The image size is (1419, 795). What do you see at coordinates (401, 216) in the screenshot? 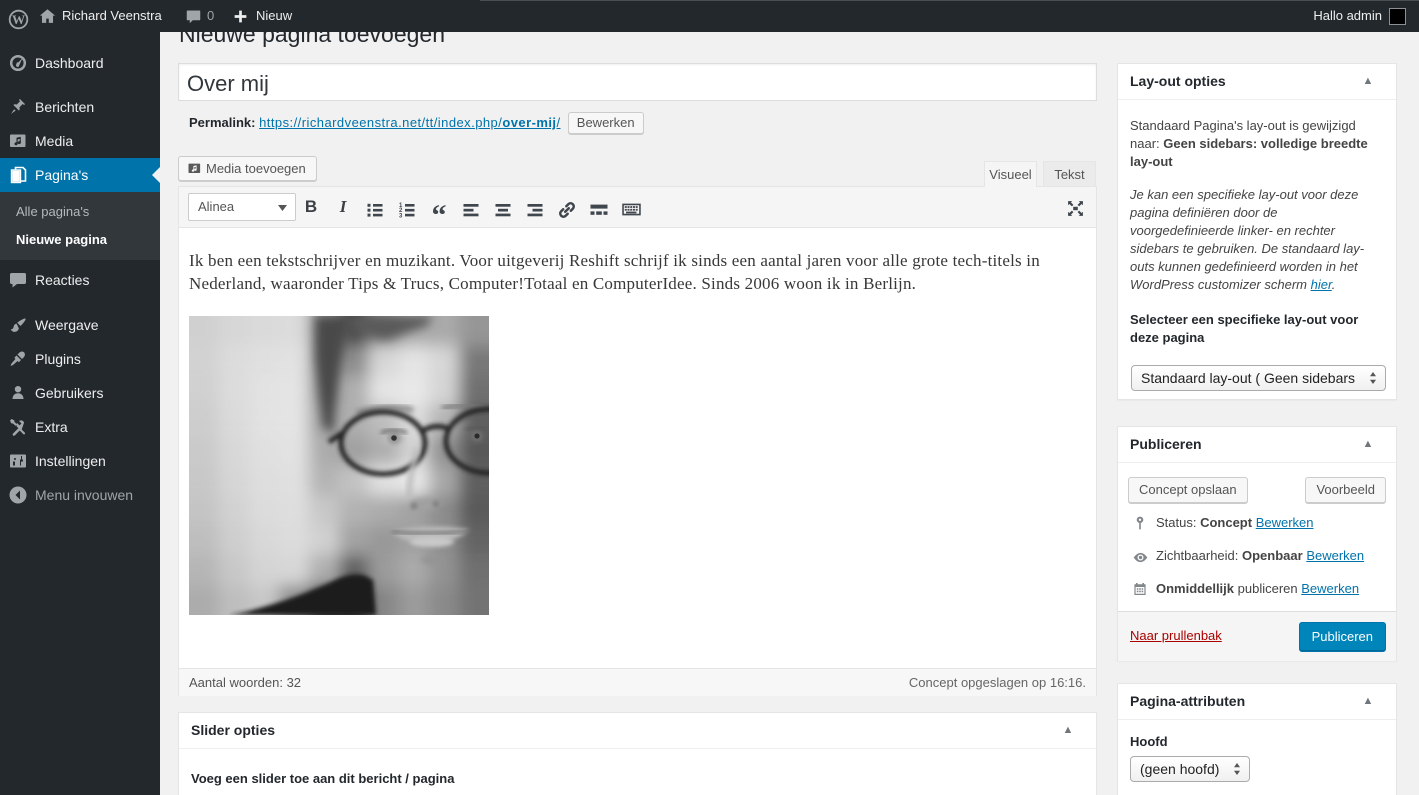
I see `svg-text: 3` at bounding box center [401, 216].